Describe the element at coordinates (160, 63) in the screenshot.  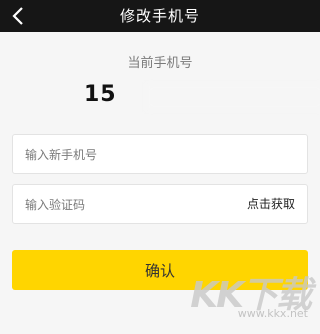
I see `current-phone-label: 当前手机号` at that location.